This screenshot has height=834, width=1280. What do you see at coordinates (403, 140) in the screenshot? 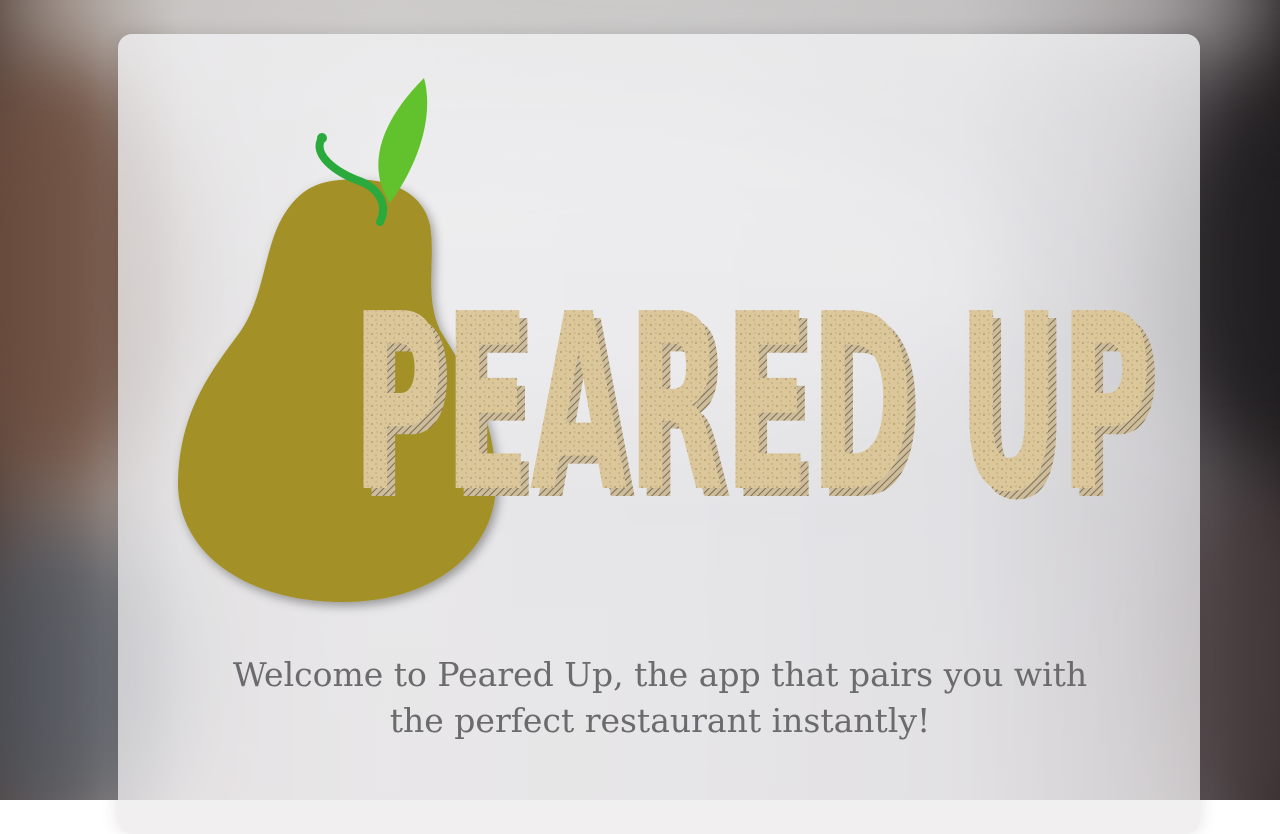
I see `pear-leaf-icon` at bounding box center [403, 140].